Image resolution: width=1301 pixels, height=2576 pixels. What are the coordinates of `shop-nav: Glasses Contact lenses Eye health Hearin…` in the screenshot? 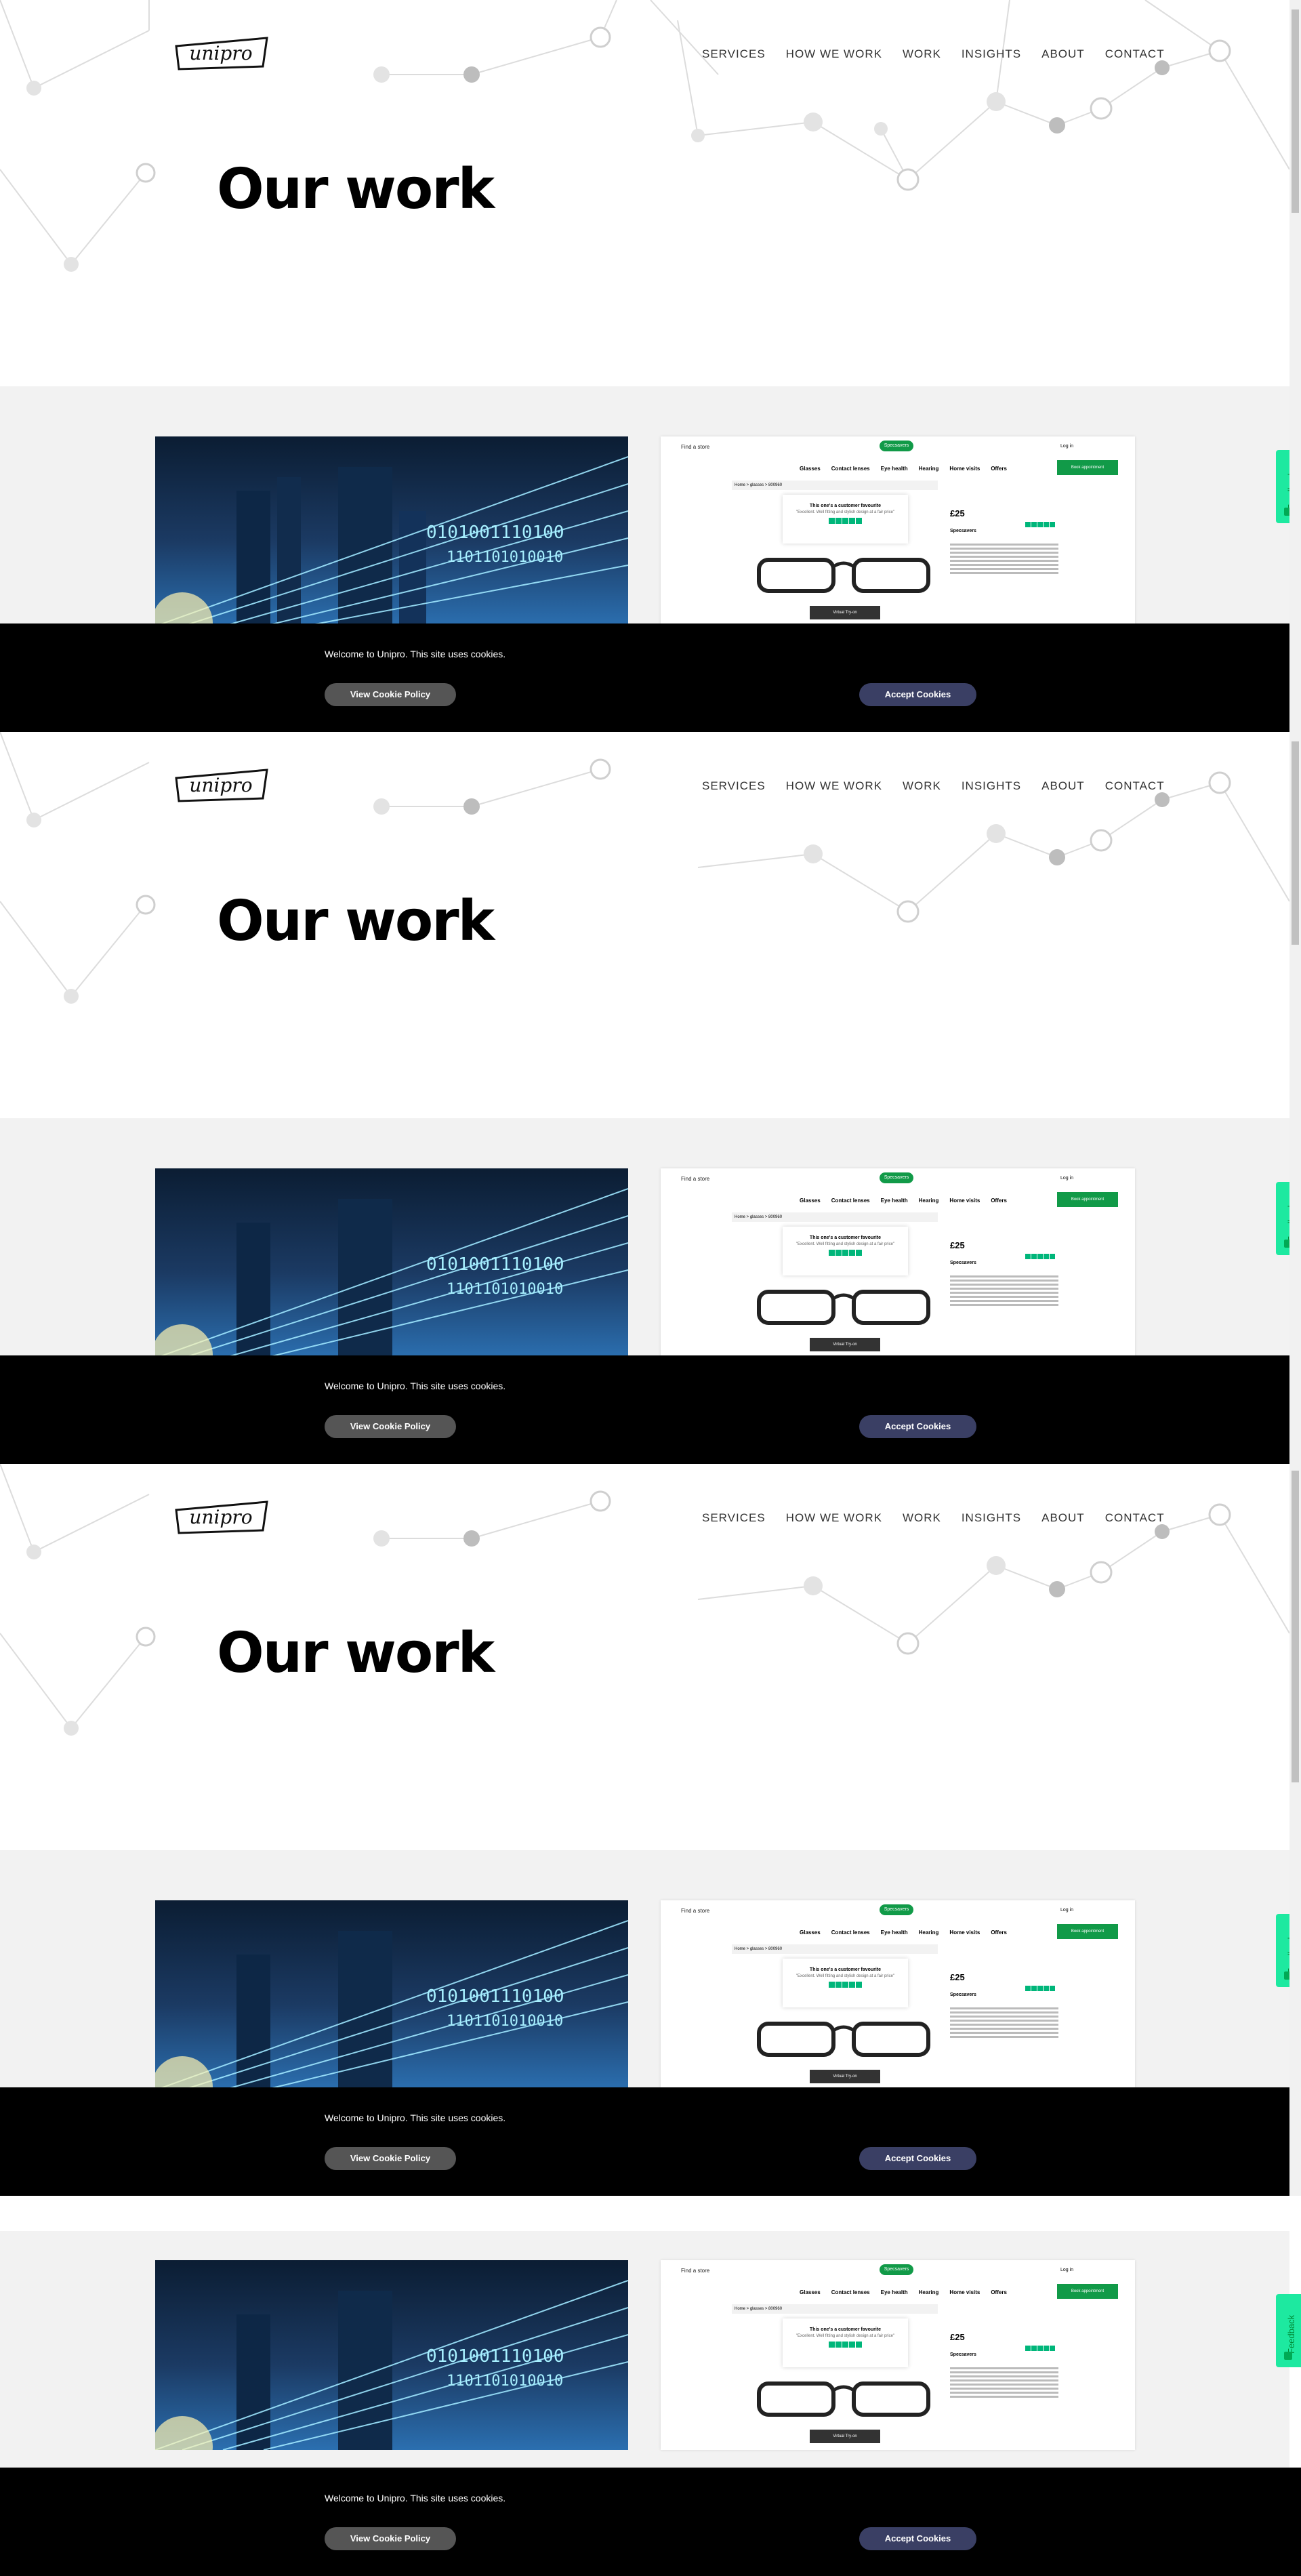 It's located at (909, 469).